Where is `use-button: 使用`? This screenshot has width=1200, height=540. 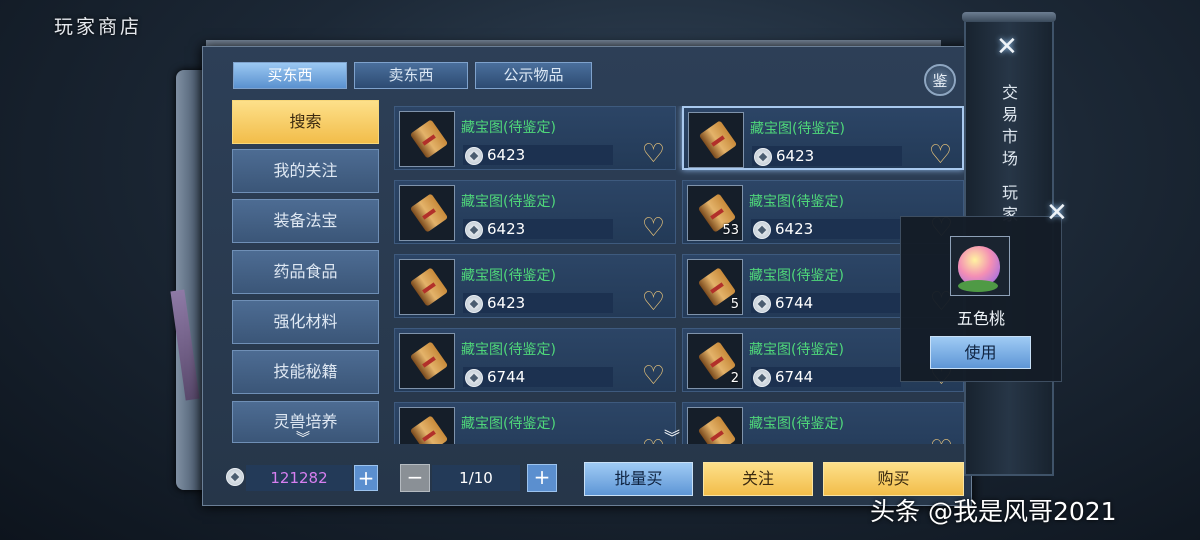
use-button: 使用 is located at coordinates (980, 352).